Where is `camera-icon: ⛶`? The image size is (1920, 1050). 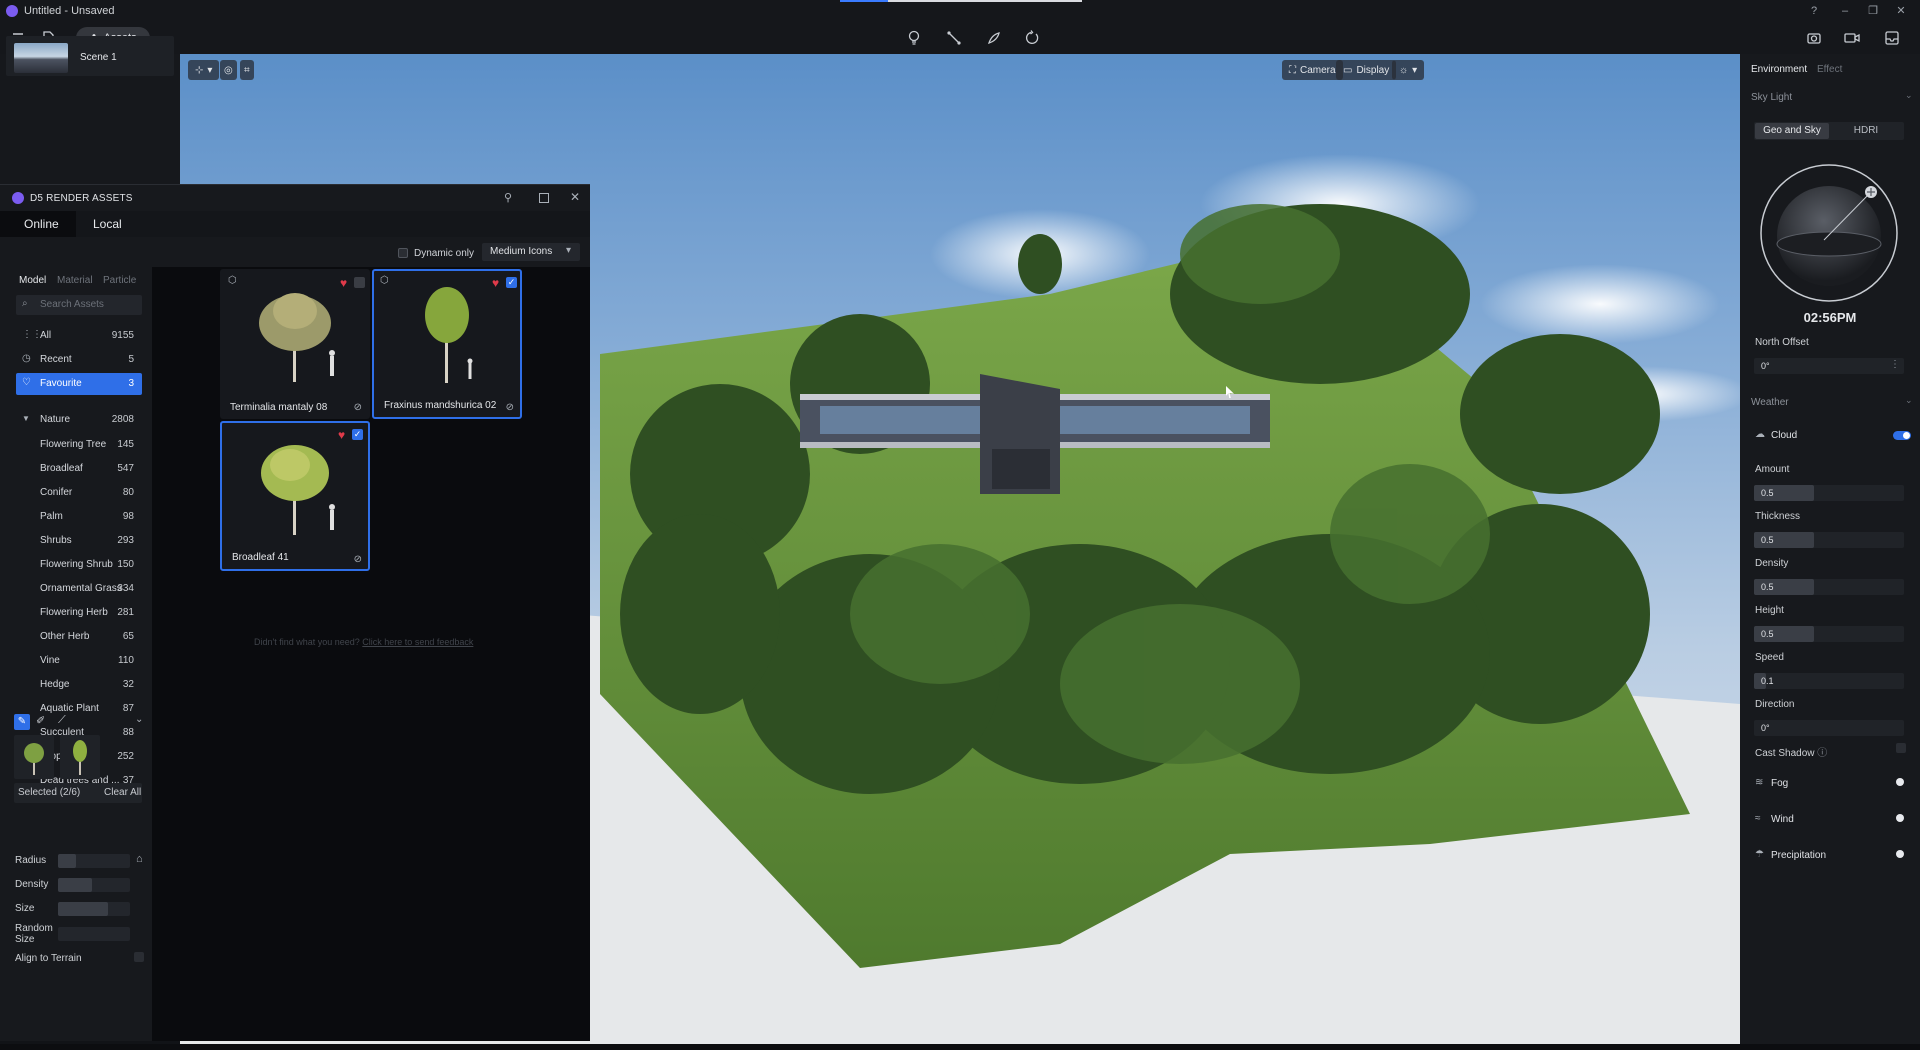
camera-icon: ⛶ is located at coordinates (1292, 70).